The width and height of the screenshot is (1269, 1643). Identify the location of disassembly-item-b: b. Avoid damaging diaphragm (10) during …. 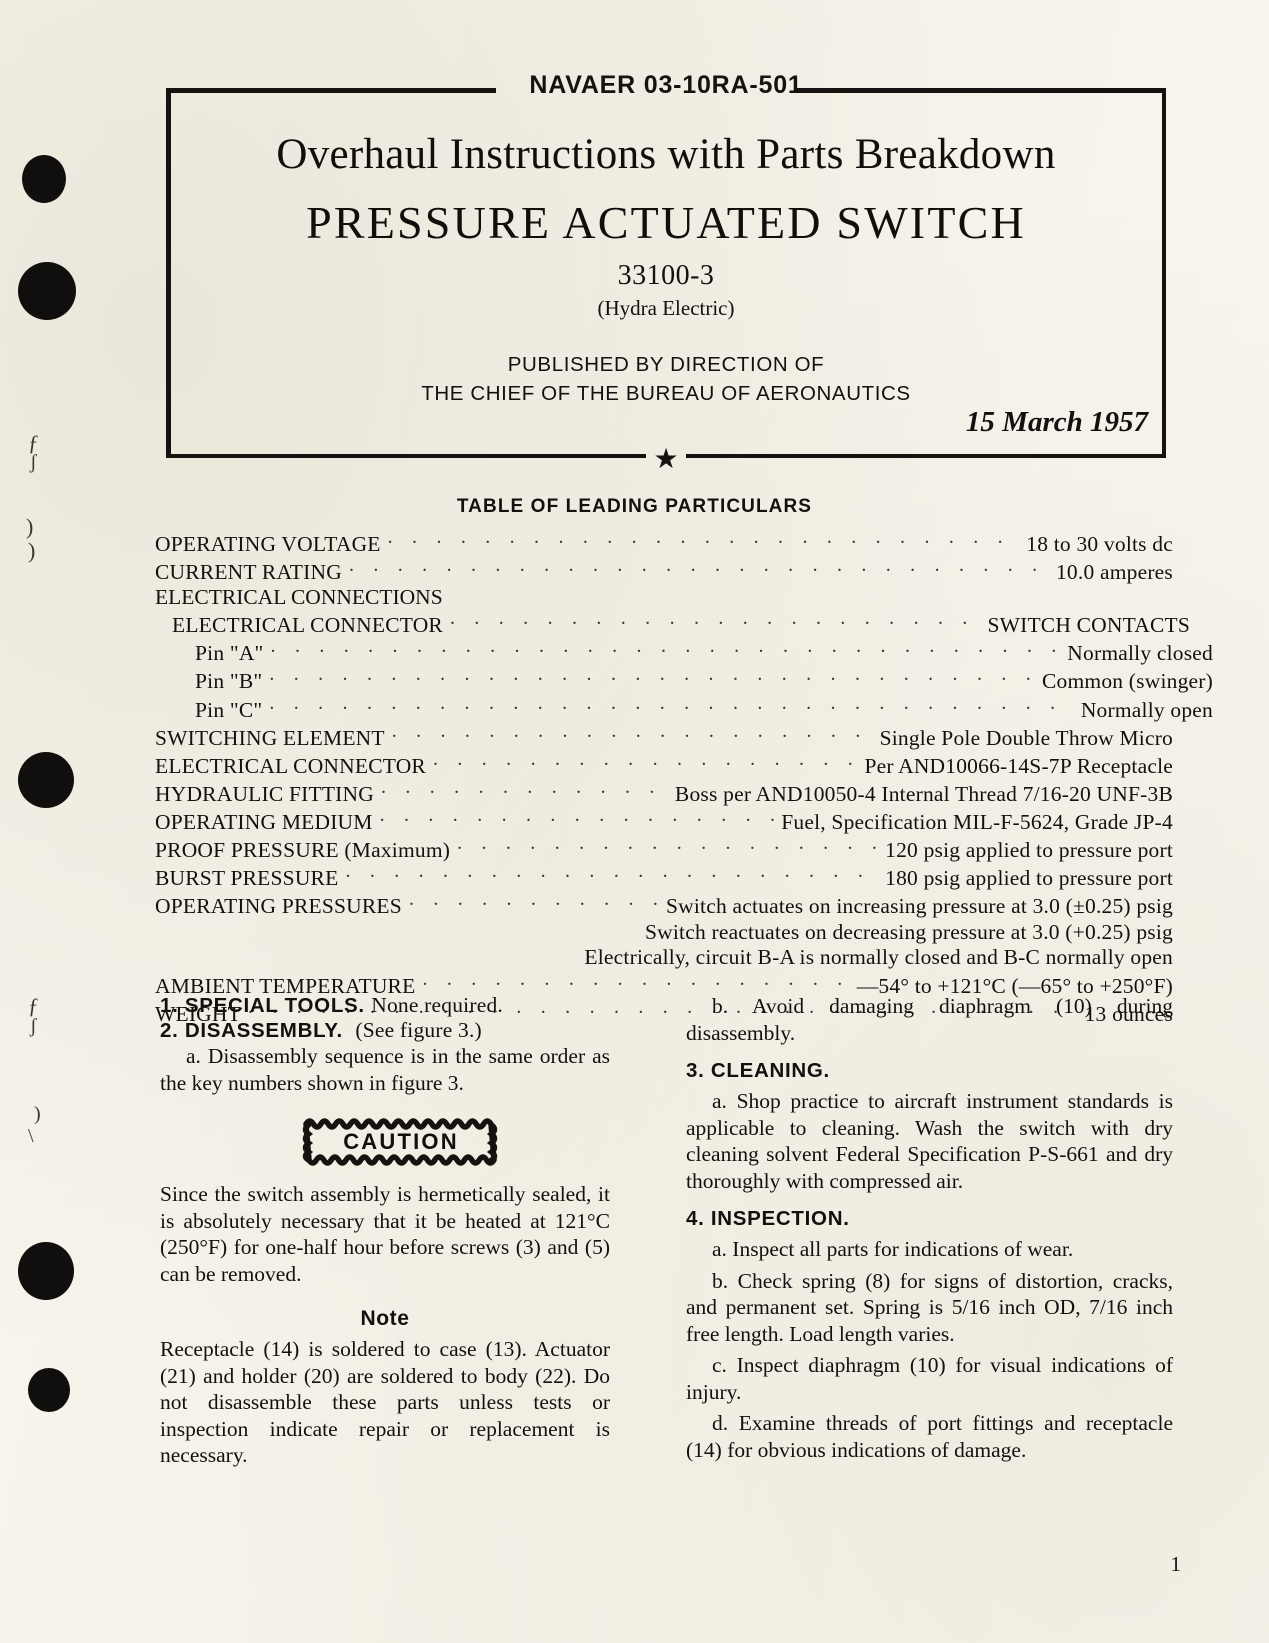
(929, 1019).